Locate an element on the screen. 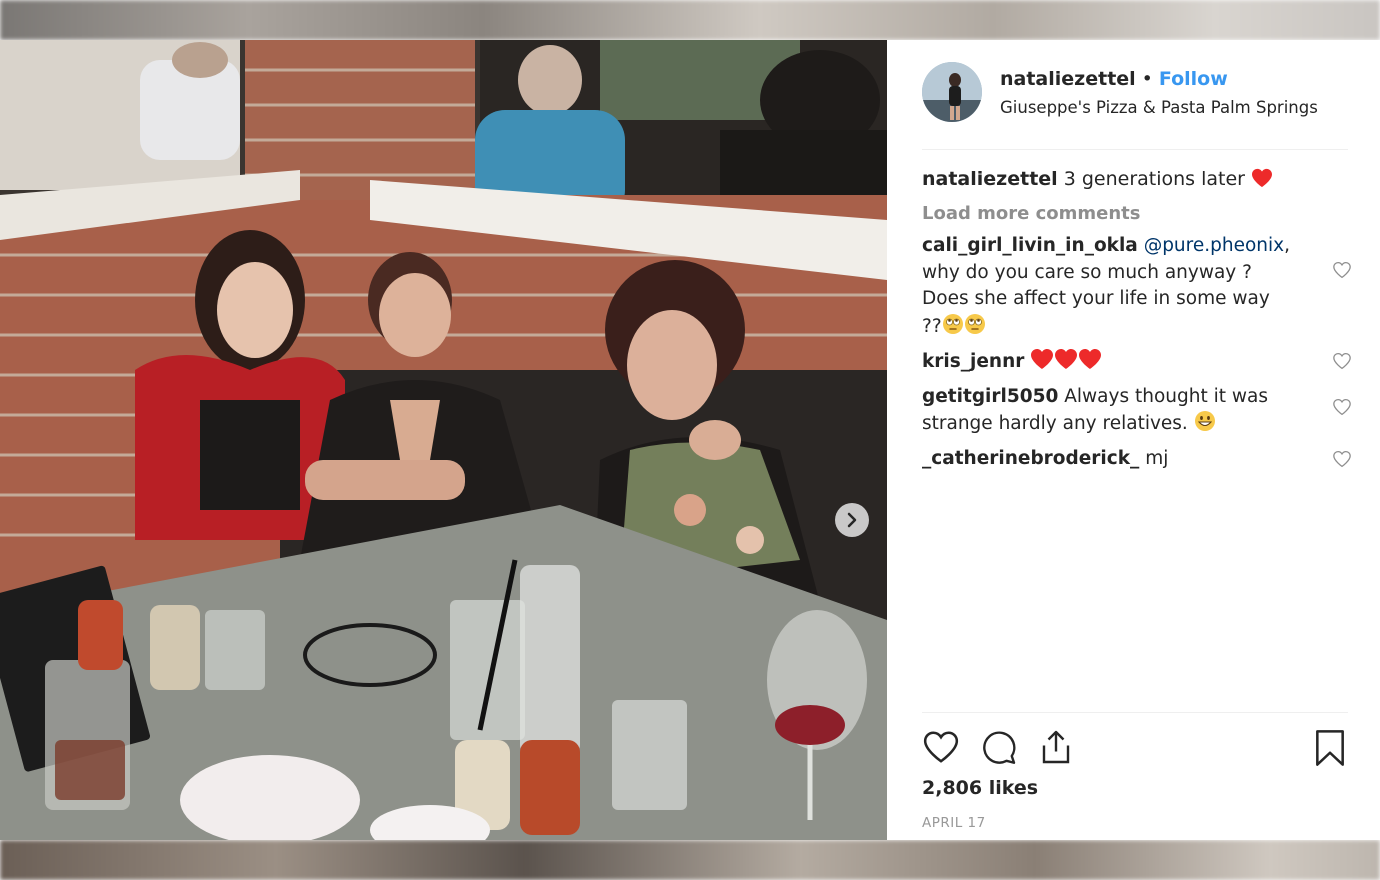  post-username: nataliezettel is located at coordinates (1068, 79).